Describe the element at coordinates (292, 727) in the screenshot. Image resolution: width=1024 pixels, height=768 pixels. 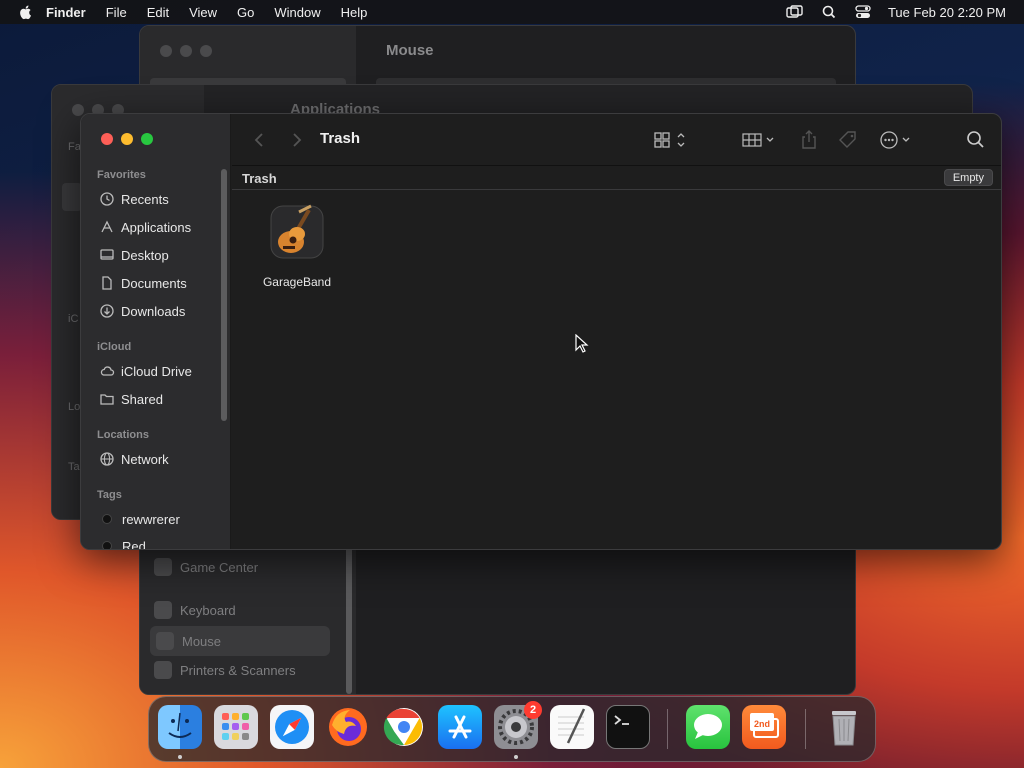
I see `safari-dock-icon` at that location.